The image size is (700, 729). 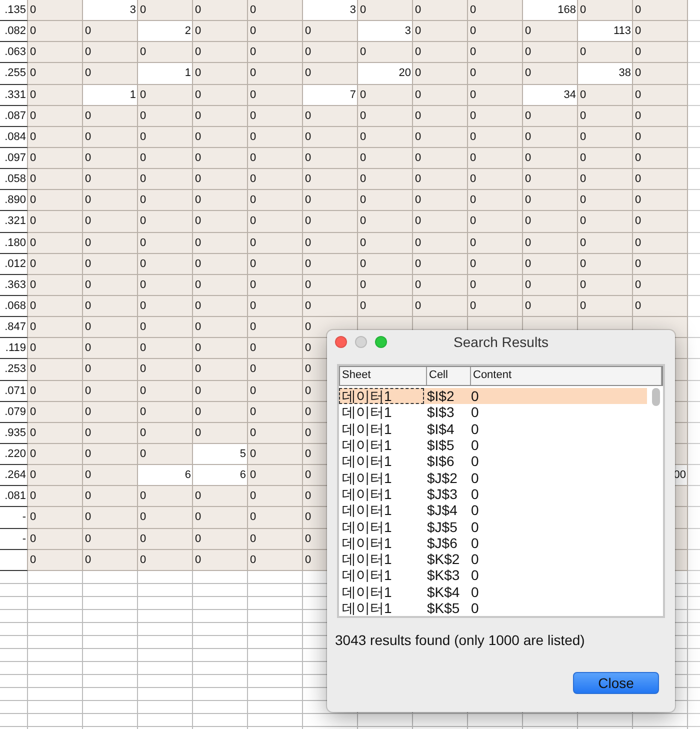 I want to click on table-cell: 6, so click(x=165, y=475).